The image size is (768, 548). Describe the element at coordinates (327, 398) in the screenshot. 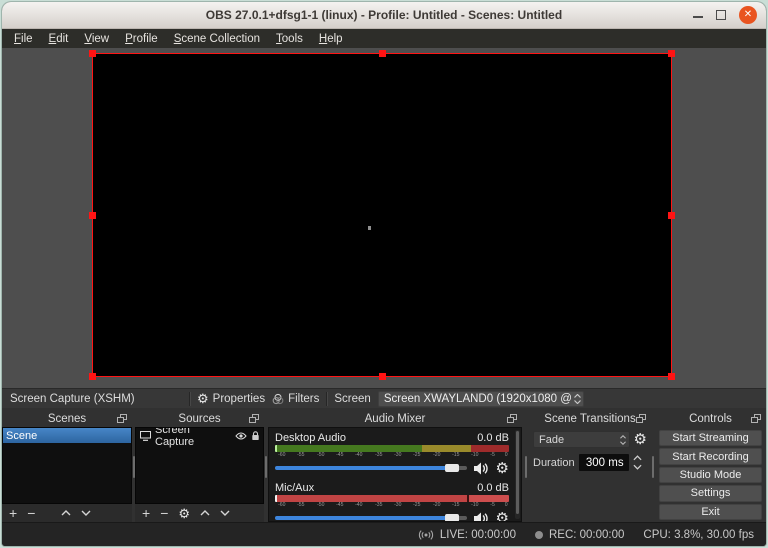

I see `toolbar-separator` at that location.